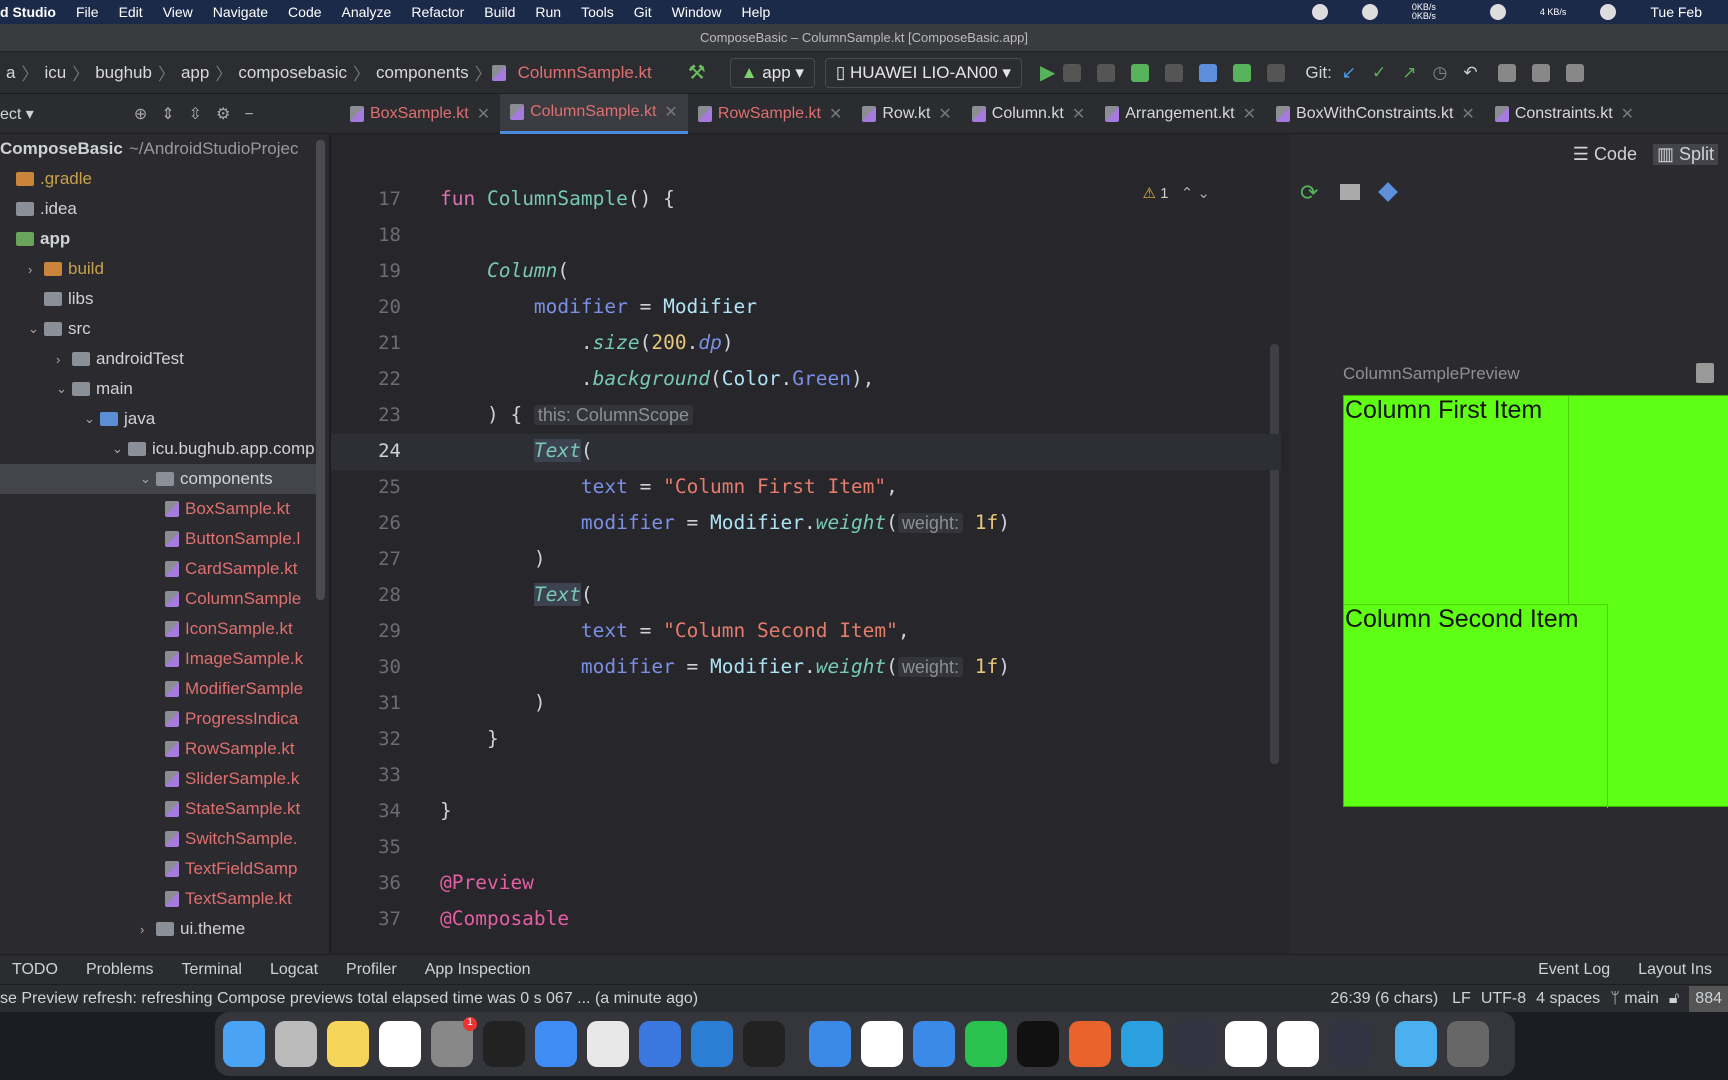  Describe the element at coordinates (675, 630) in the screenshot. I see `code-line: text = "Column Second Item",` at that location.